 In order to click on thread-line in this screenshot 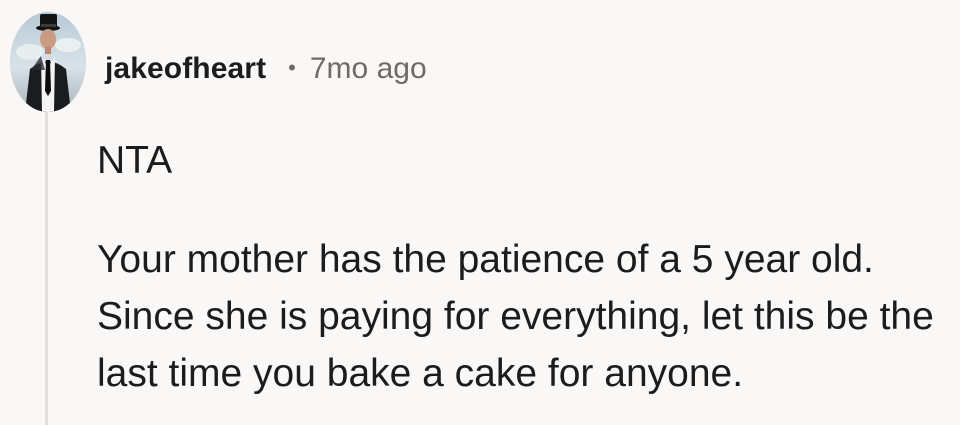, I will do `click(46, 268)`.